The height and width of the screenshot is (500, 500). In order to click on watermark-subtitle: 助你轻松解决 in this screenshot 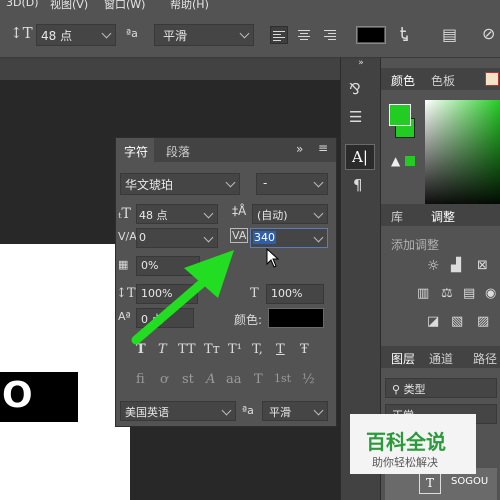, I will do `click(405, 462)`.